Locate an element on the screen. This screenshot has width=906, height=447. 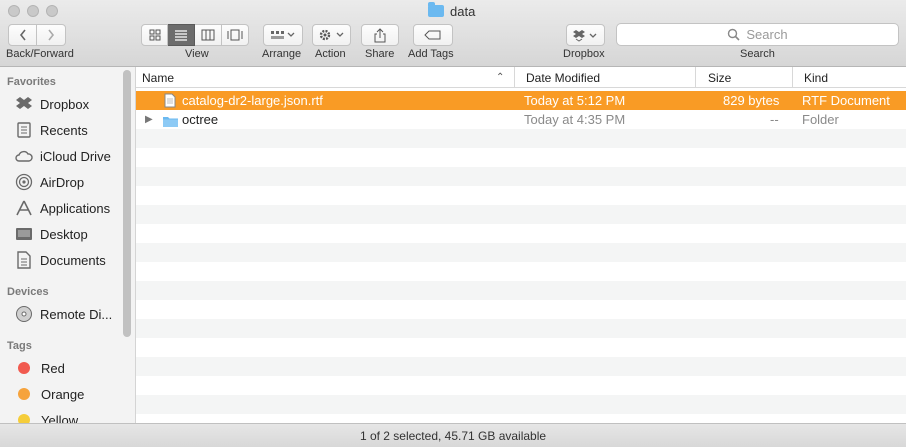
sidebar-item-label: Applications is located at coordinates (75, 208).